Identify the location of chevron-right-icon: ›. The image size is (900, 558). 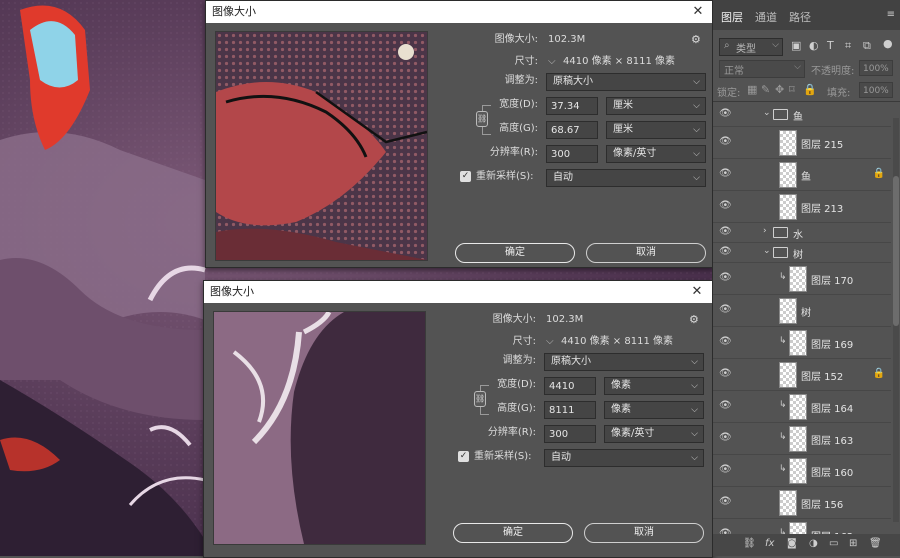
(765, 231).